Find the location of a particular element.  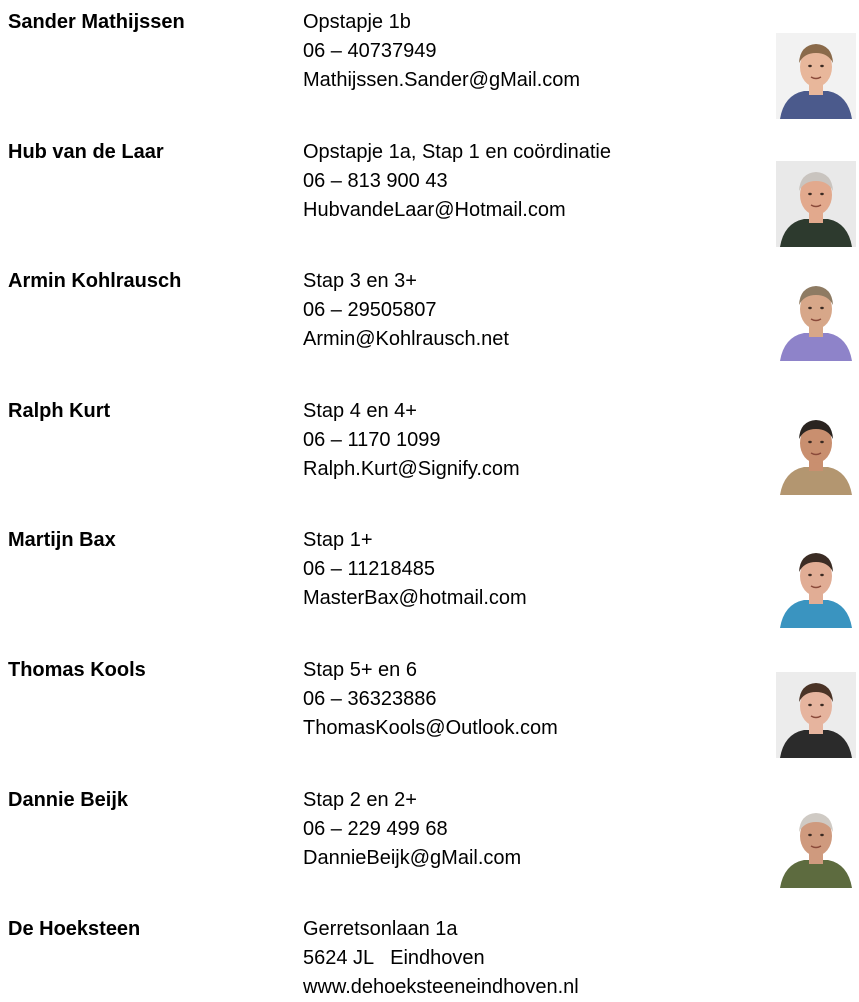

contact-email: Armin@Kohlrausch.net is located at coordinates (406, 339).